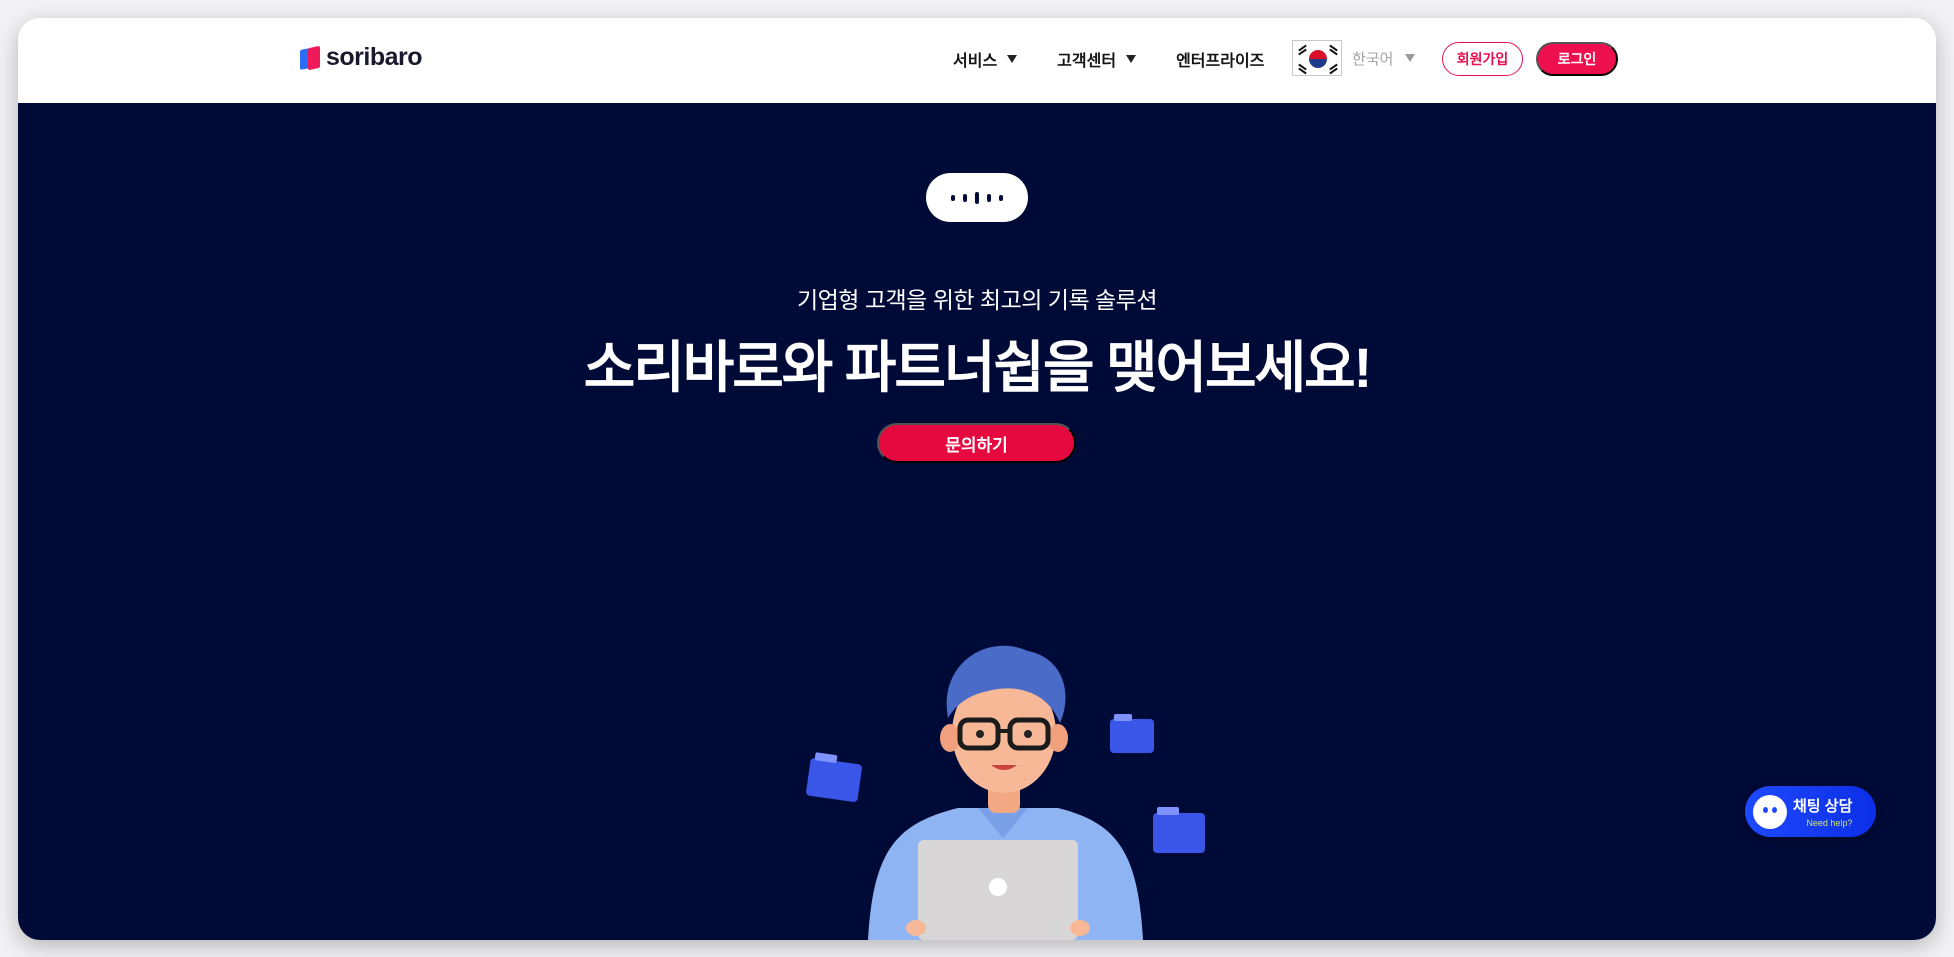 The height and width of the screenshot is (957, 1954). What do you see at coordinates (1577, 59) in the screenshot?
I see `login-button: 로그인` at bounding box center [1577, 59].